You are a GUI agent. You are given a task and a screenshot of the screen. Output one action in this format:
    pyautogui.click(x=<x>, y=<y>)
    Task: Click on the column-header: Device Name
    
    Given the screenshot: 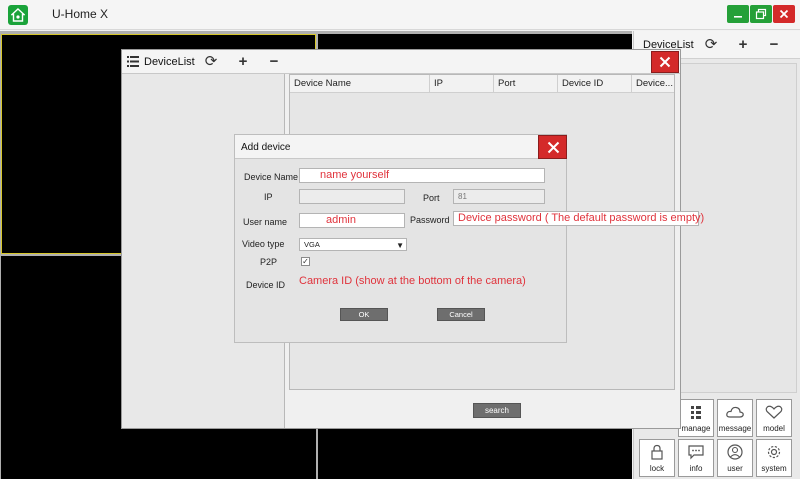 What is the action you would take?
    pyautogui.click(x=360, y=84)
    